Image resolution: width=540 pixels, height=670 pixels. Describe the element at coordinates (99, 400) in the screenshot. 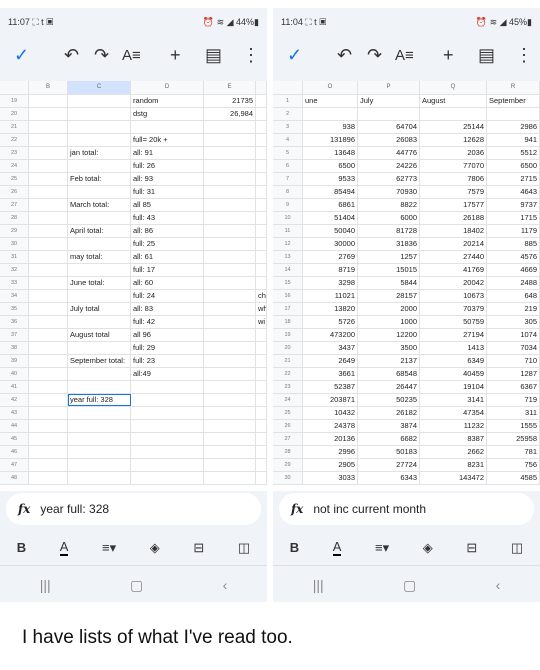

I see `cell: year full: 328` at that location.